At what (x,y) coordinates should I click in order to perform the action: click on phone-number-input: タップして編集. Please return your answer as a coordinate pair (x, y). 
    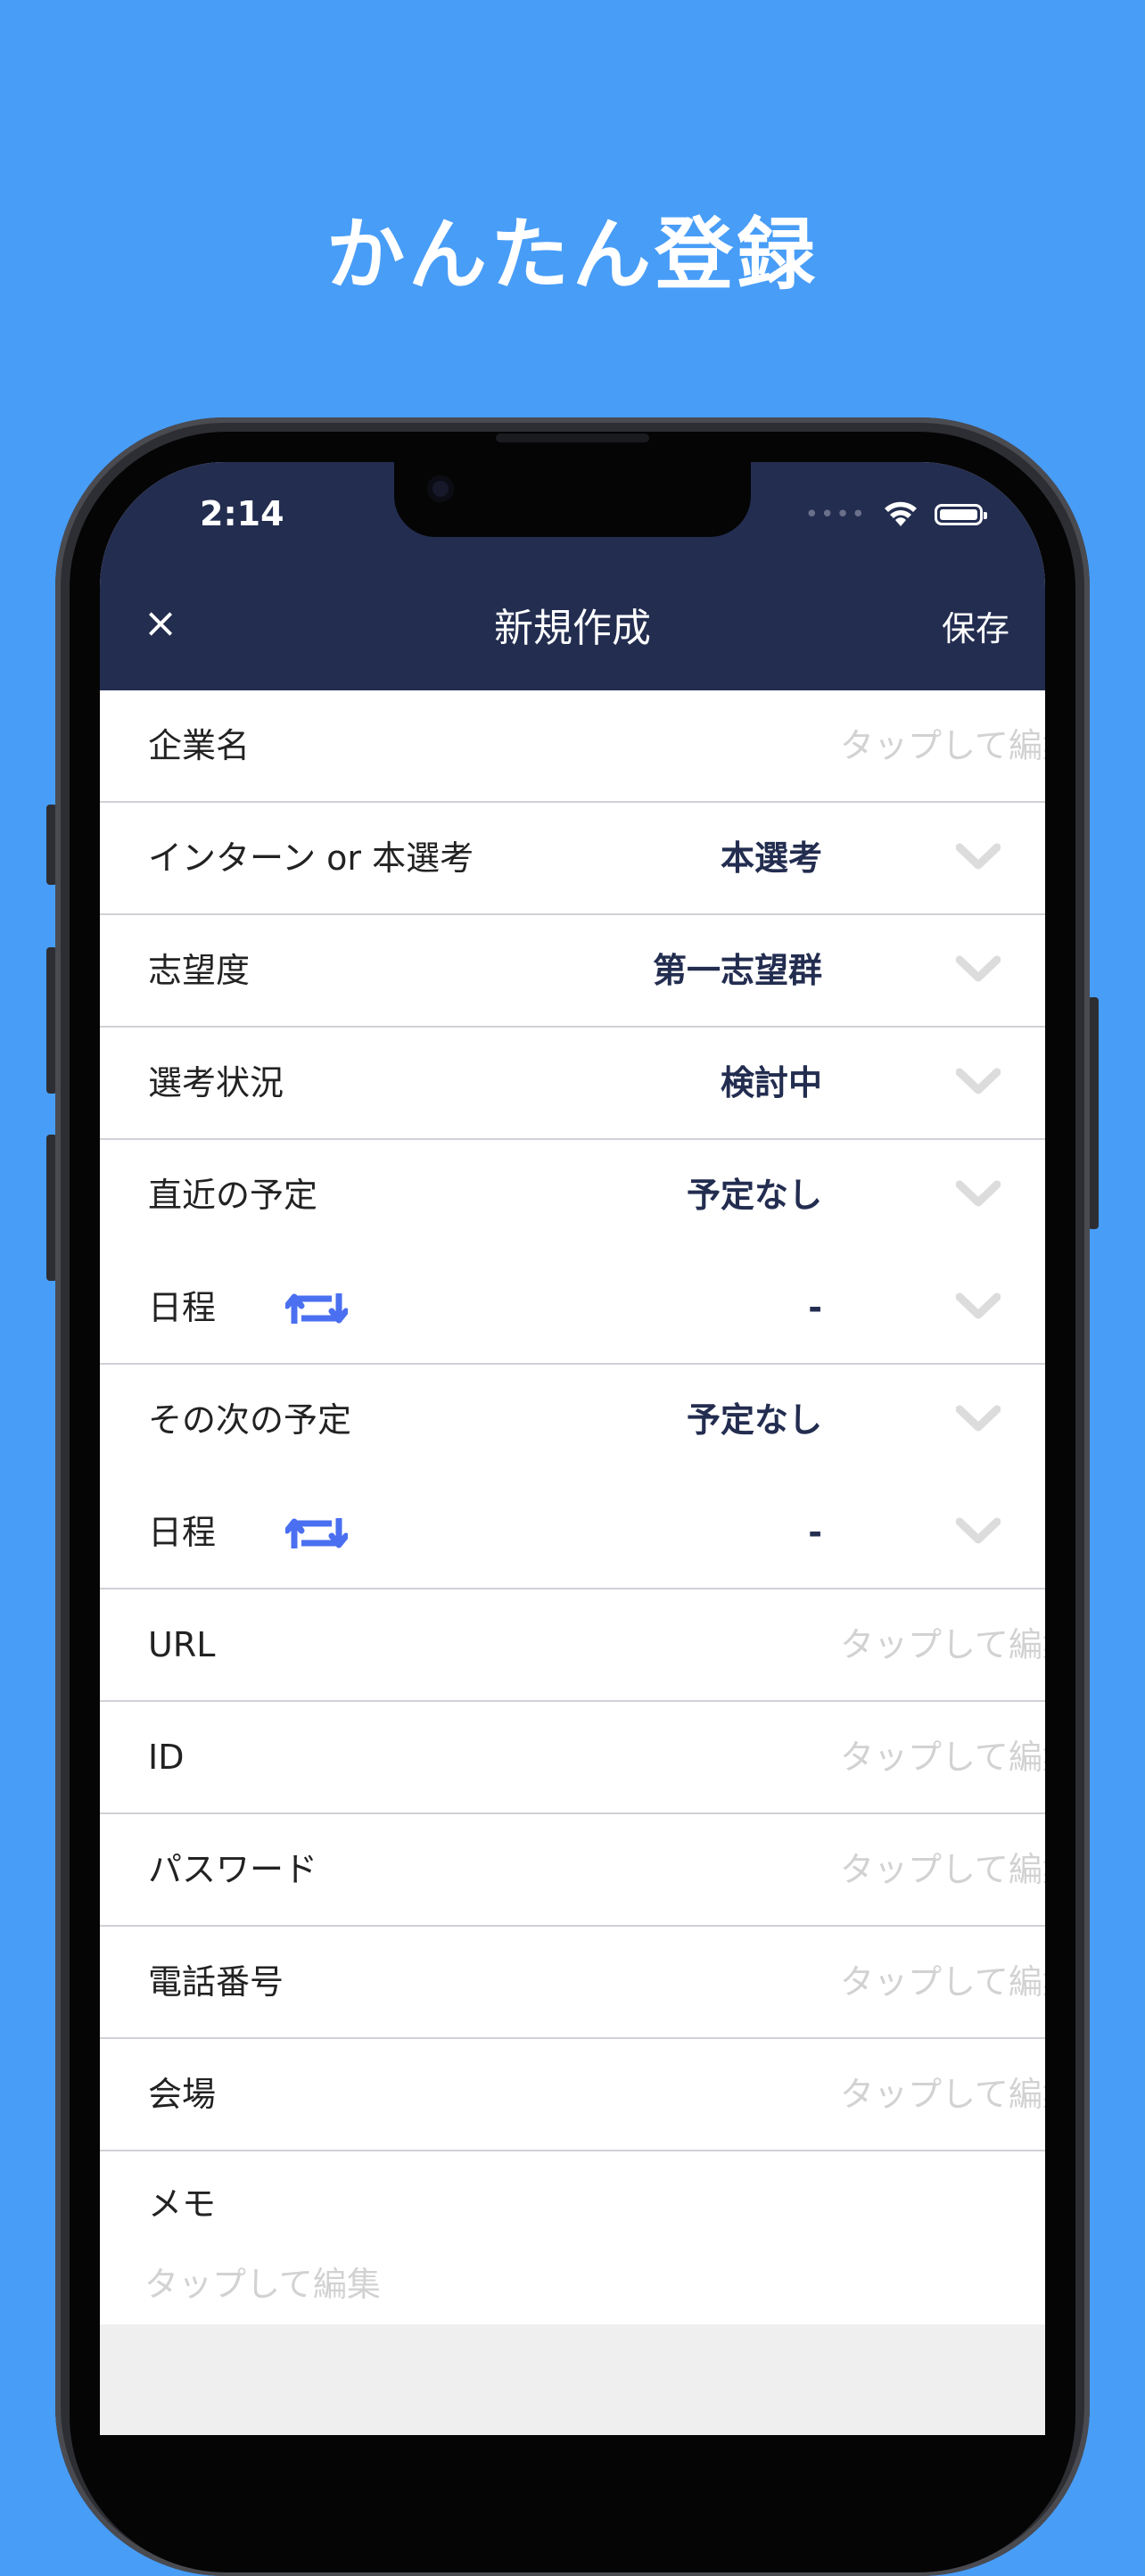
    Looking at the image, I should click on (942, 1982).